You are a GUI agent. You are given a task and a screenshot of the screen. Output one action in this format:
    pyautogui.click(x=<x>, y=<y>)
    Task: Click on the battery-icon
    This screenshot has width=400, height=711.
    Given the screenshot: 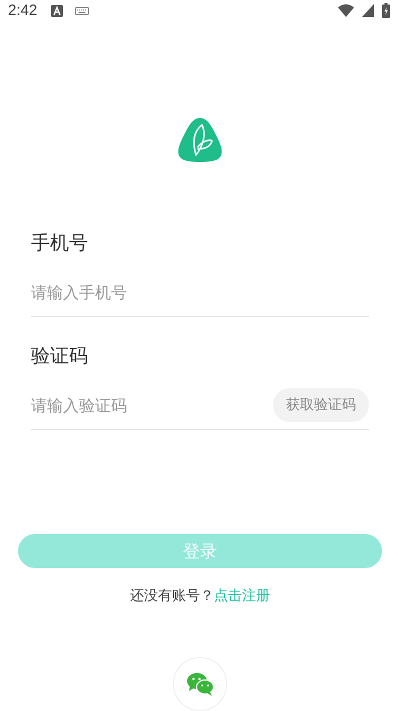 What is the action you would take?
    pyautogui.click(x=386, y=10)
    